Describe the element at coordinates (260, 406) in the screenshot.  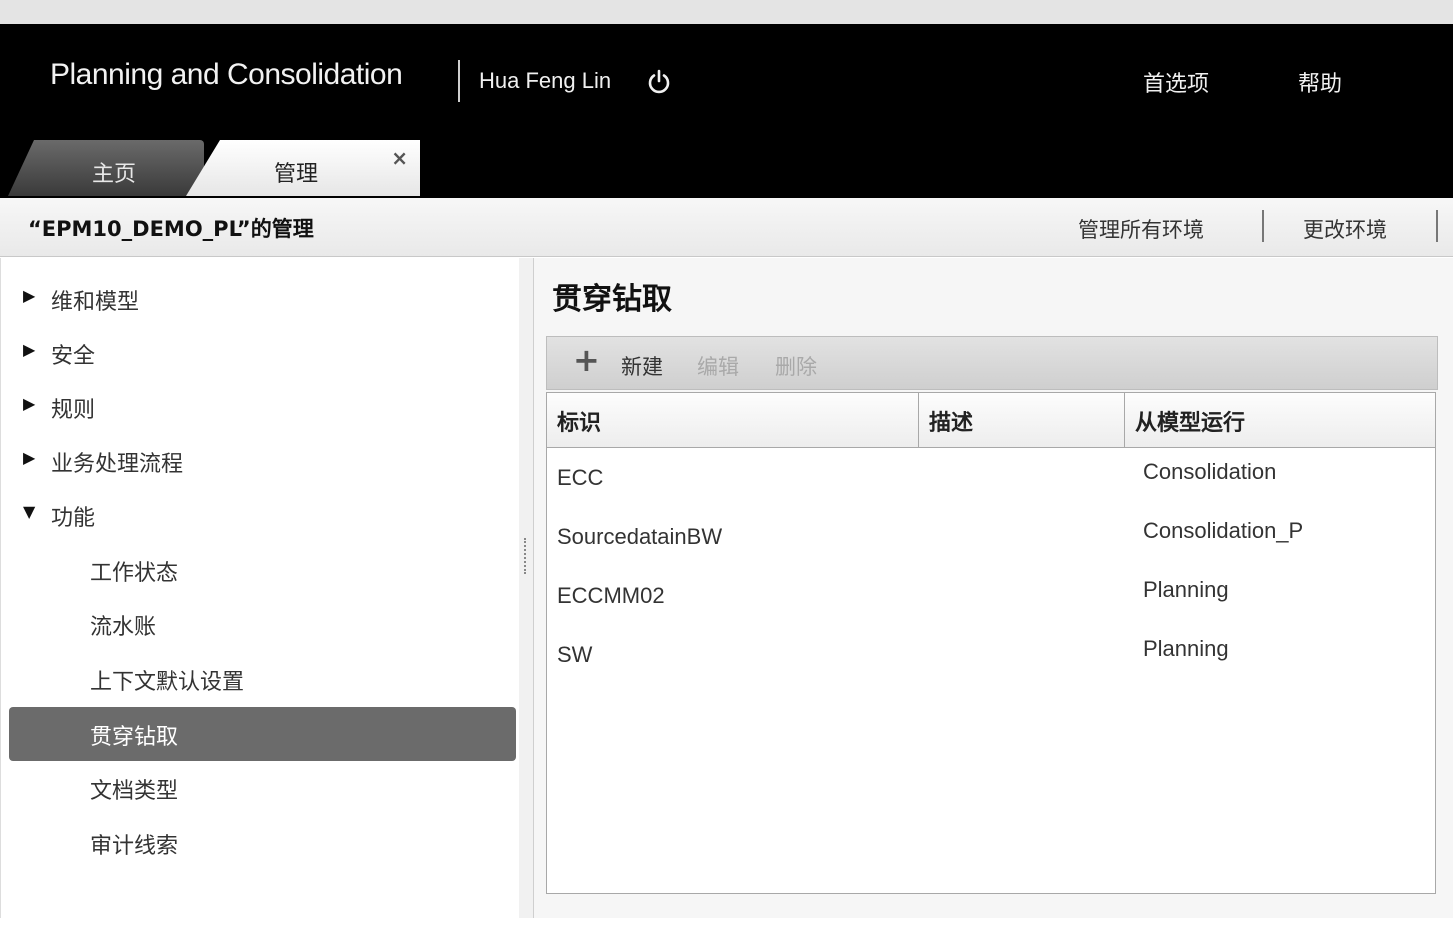
I see `sidebar-item-rules: ▶ 规则` at that location.